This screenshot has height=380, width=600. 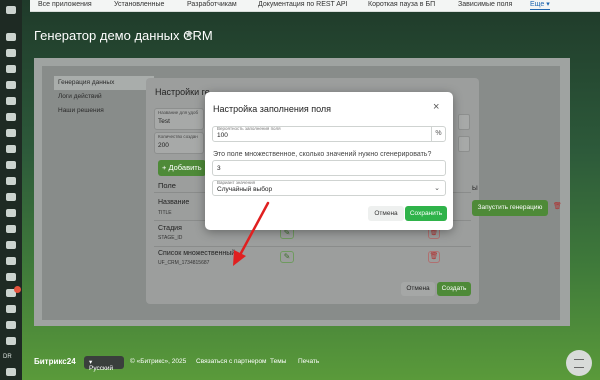 What do you see at coordinates (11, 309) in the screenshot?
I see `inbox-icon` at bounding box center [11, 309].